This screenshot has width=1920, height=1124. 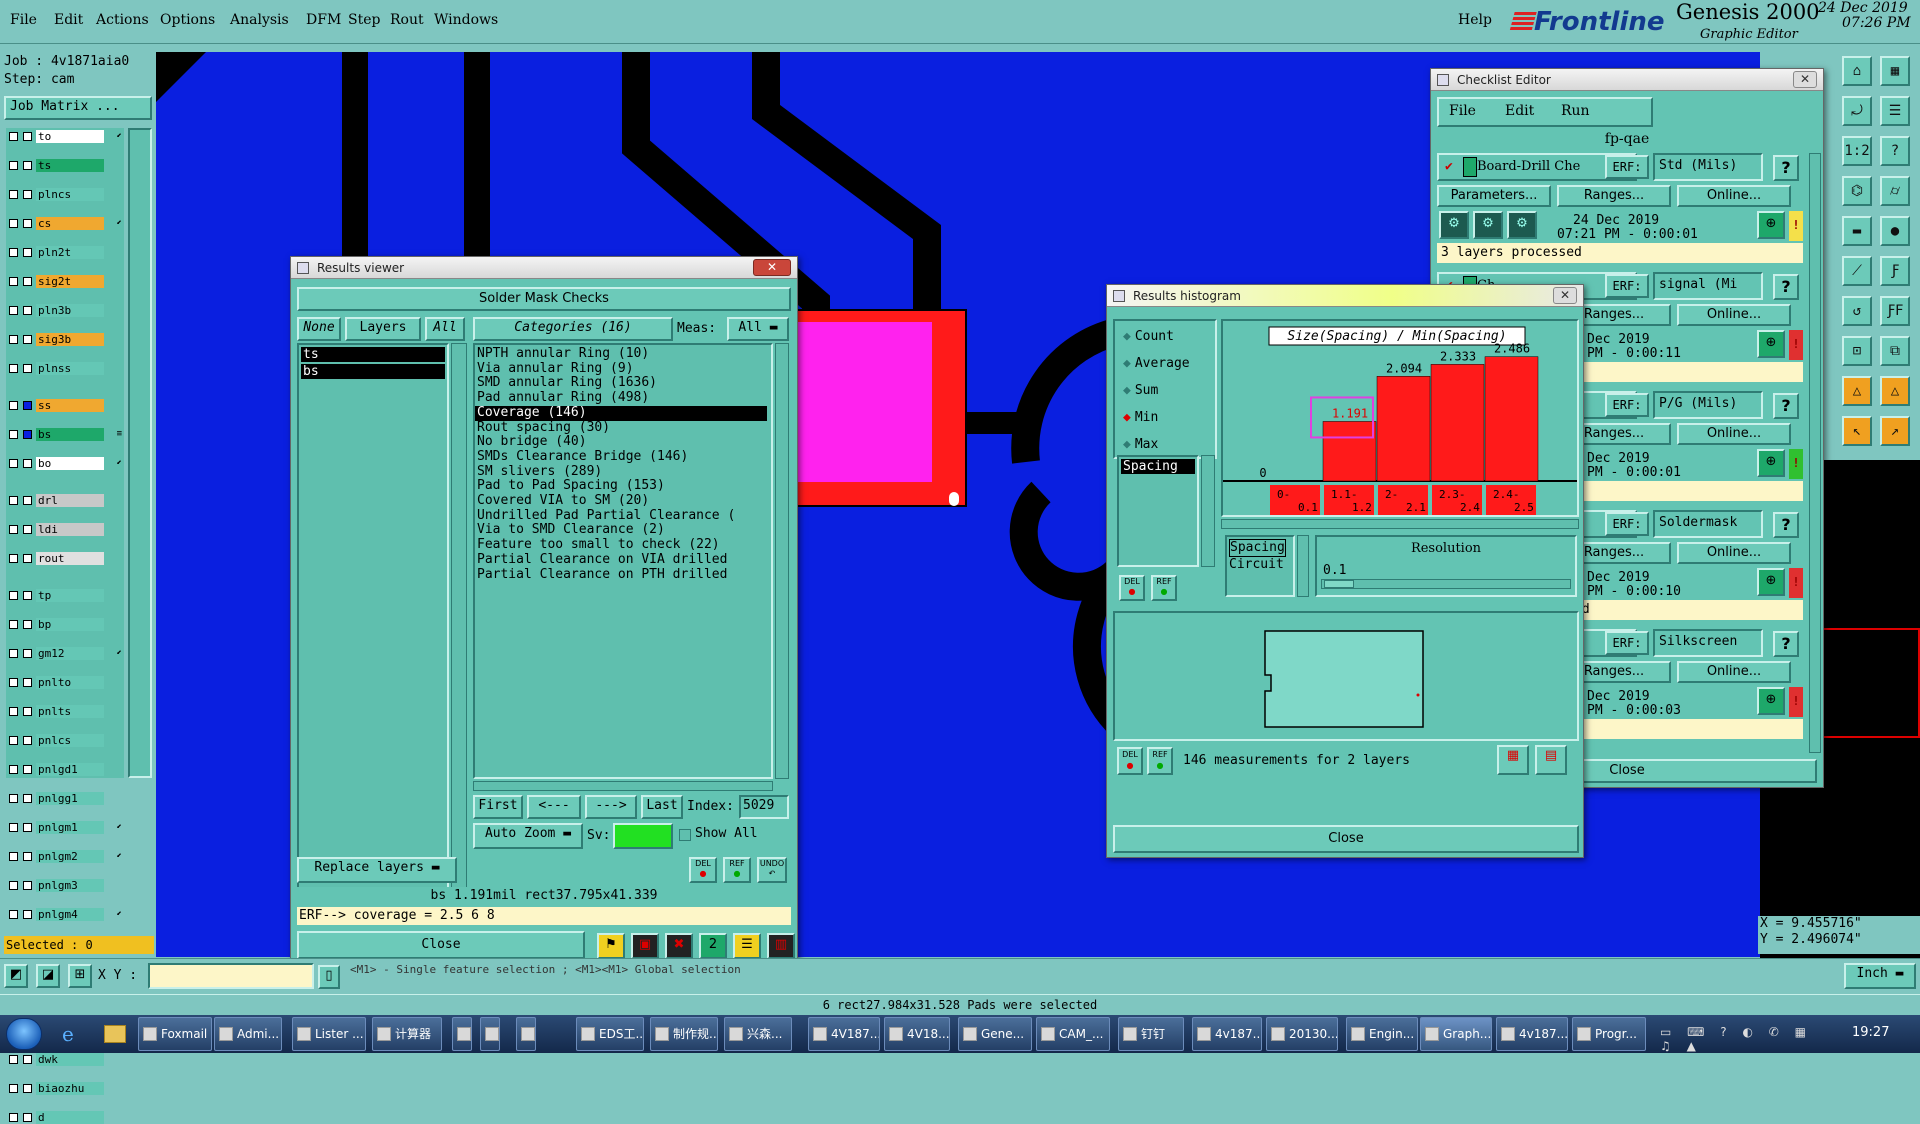 What do you see at coordinates (65, 529) in the screenshot?
I see `layer-row: ldi` at bounding box center [65, 529].